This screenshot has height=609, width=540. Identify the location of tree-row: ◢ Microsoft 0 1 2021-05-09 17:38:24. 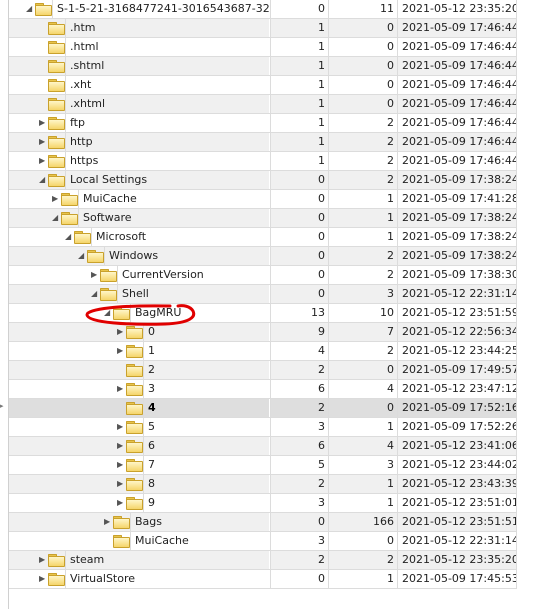
(263, 237).